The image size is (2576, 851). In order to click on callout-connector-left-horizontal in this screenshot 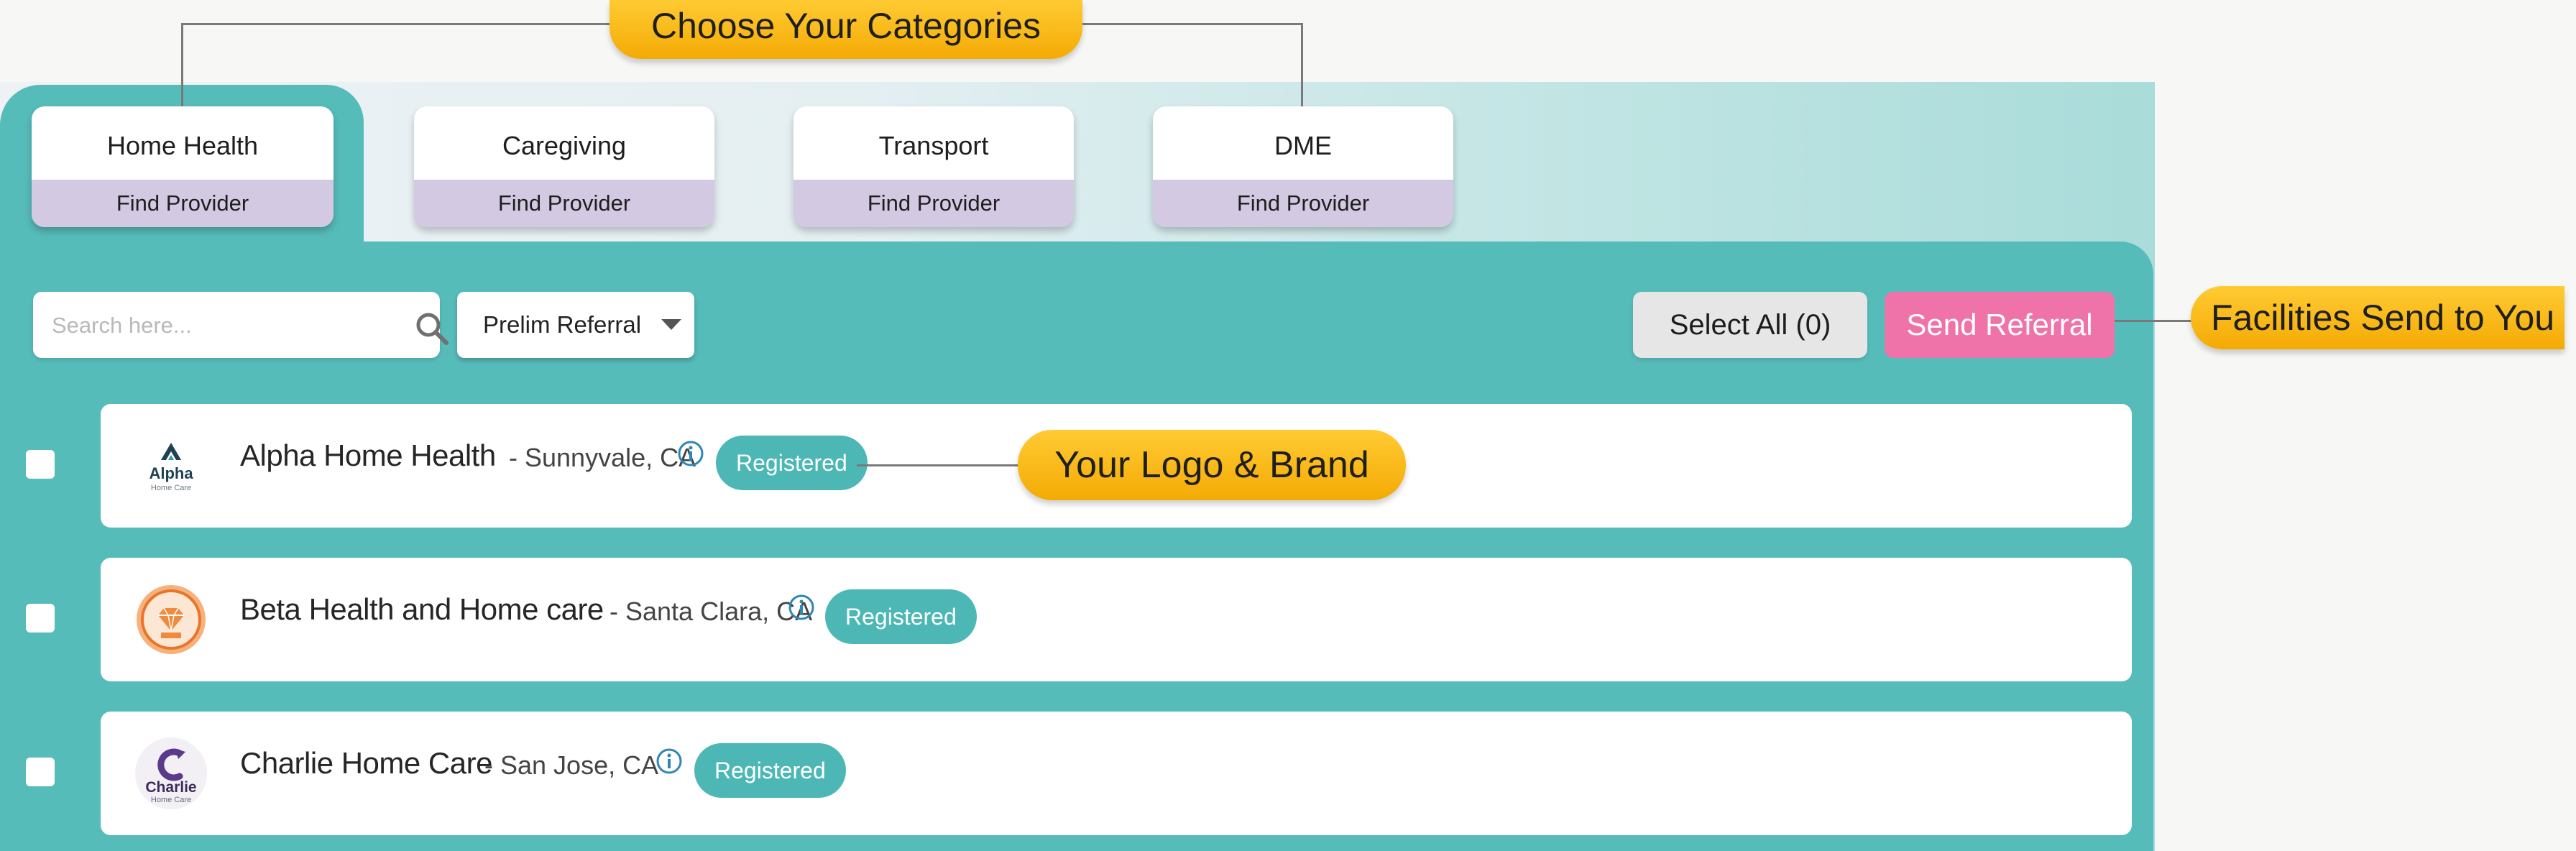, I will do `click(396, 24)`.